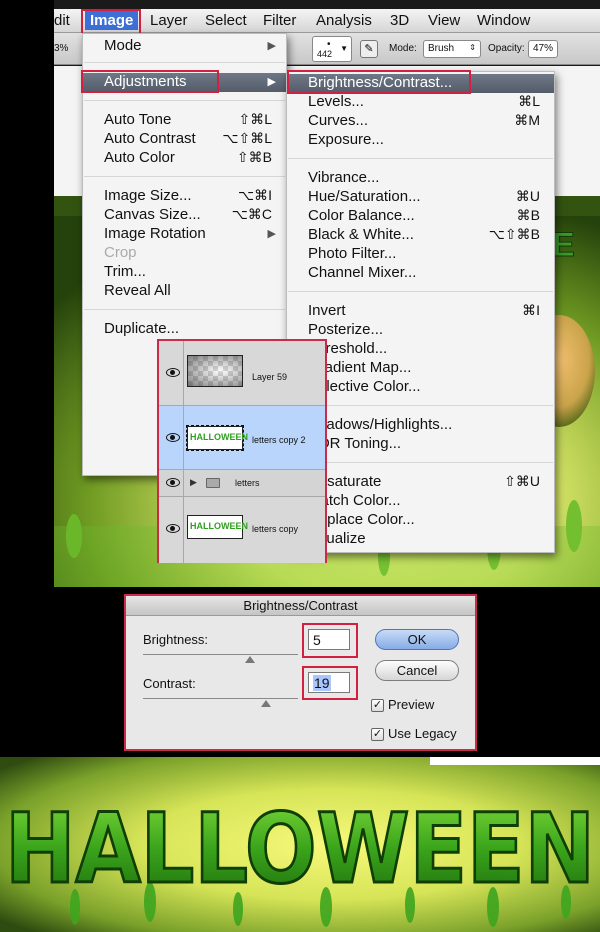 This screenshot has width=600, height=932. What do you see at coordinates (184, 120) in the screenshot?
I see `menu-item-auto-tone: Auto Tone ⇧⌘L` at bounding box center [184, 120].